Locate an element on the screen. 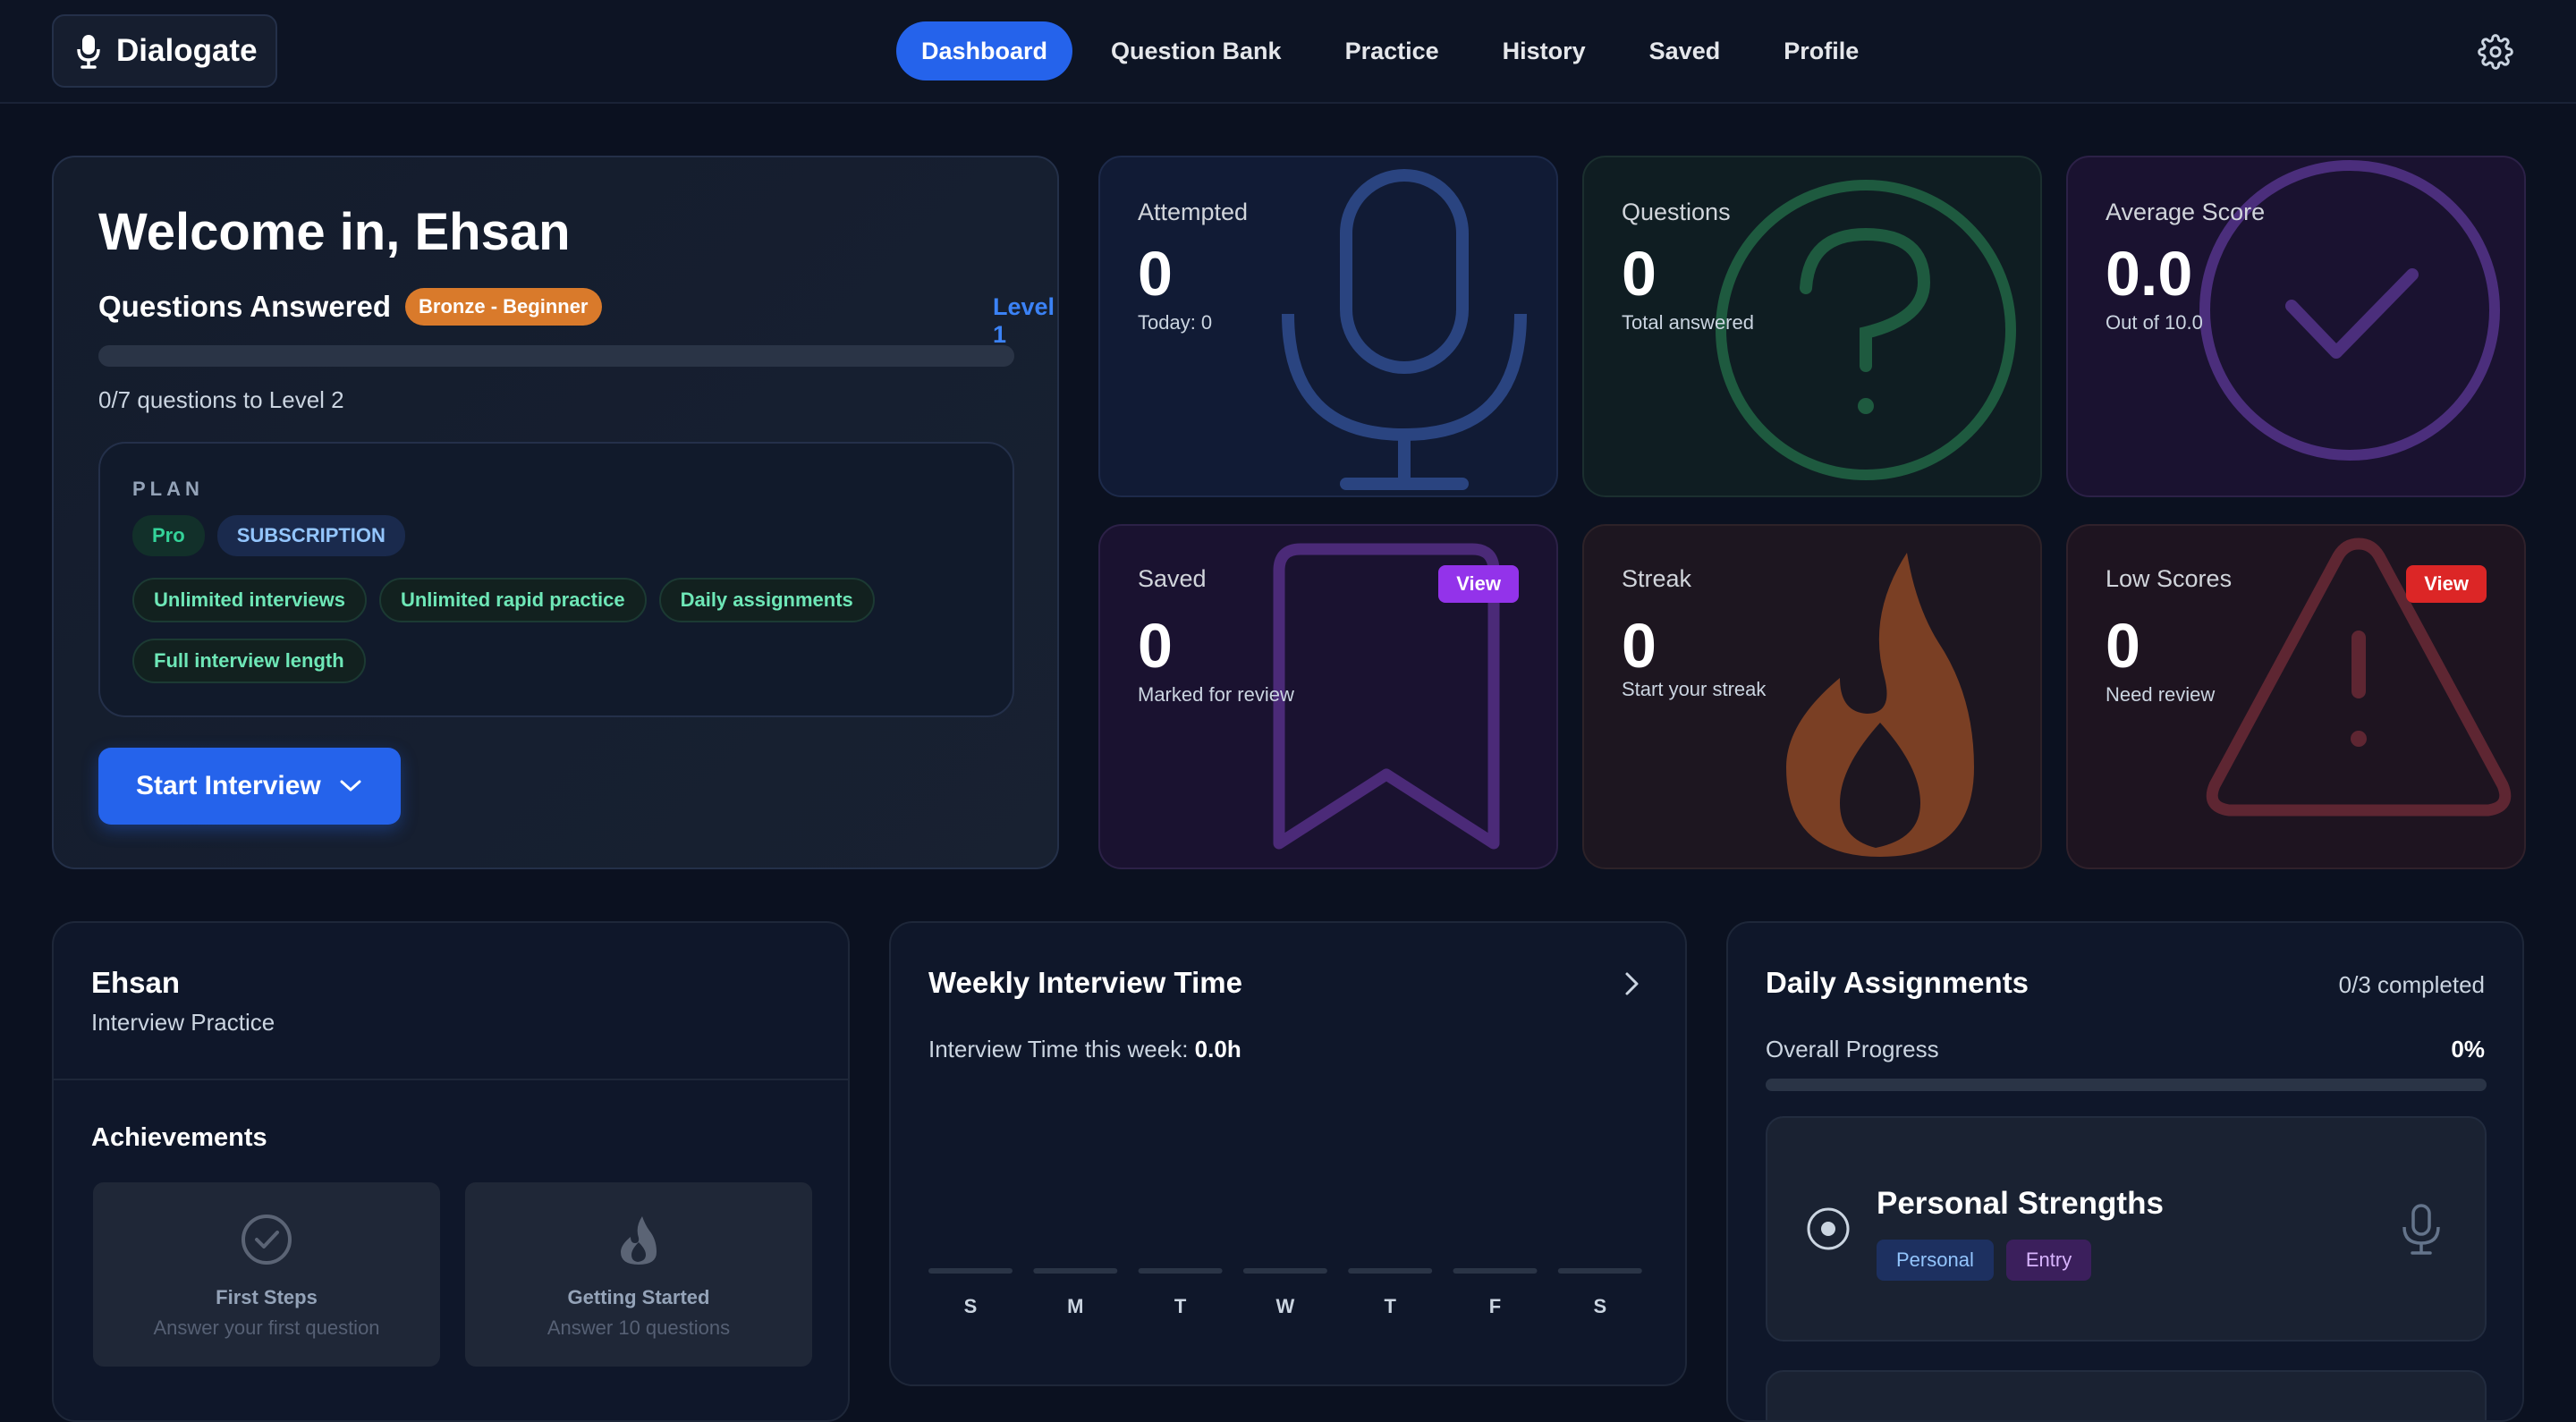 The image size is (2576, 1422). plan-tags: Pro SUBSCRIPTION is located at coordinates (268, 535).